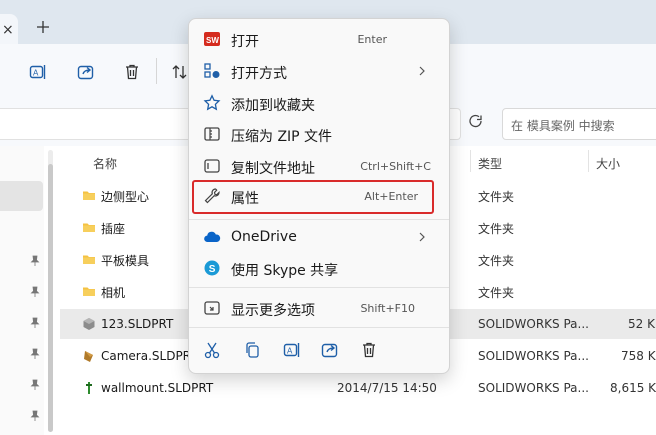 The height and width of the screenshot is (435, 656). What do you see at coordinates (282, 137) in the screenshot?
I see `menu-item-label: 压缩为 ZIP 文件` at bounding box center [282, 137].